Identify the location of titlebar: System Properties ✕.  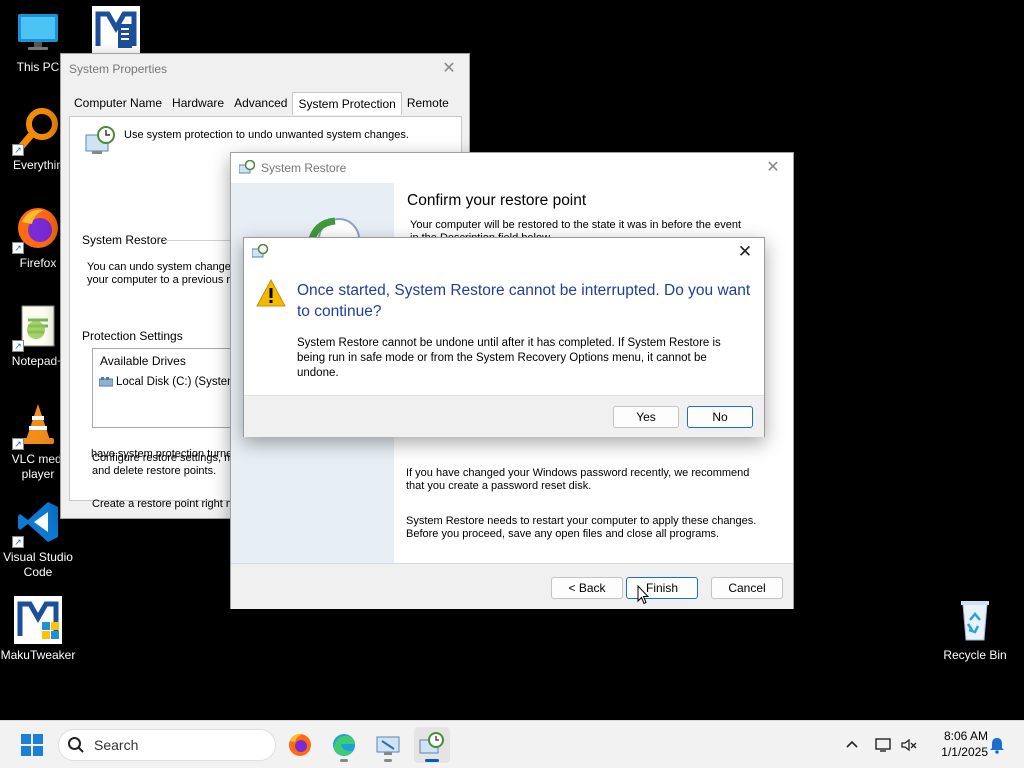
(265, 69).